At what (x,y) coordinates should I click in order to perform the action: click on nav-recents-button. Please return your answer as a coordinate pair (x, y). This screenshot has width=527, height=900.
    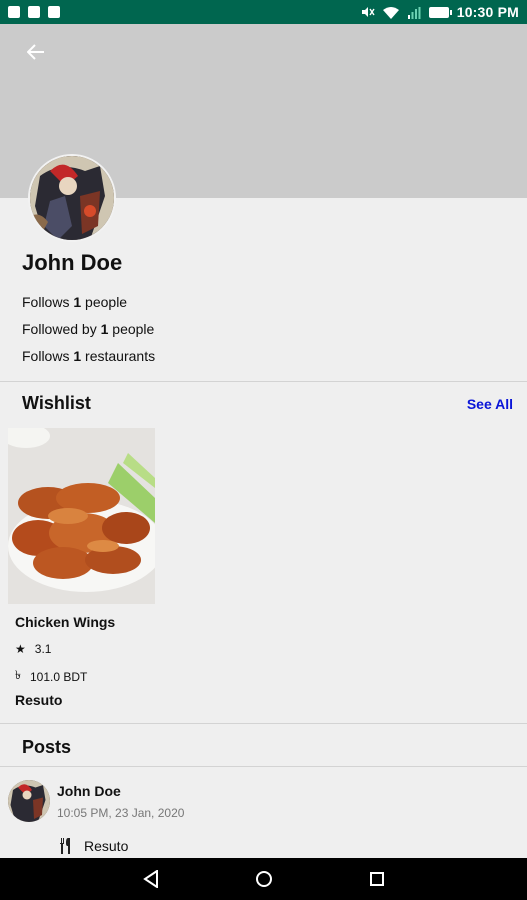
    Looking at the image, I should click on (377, 879).